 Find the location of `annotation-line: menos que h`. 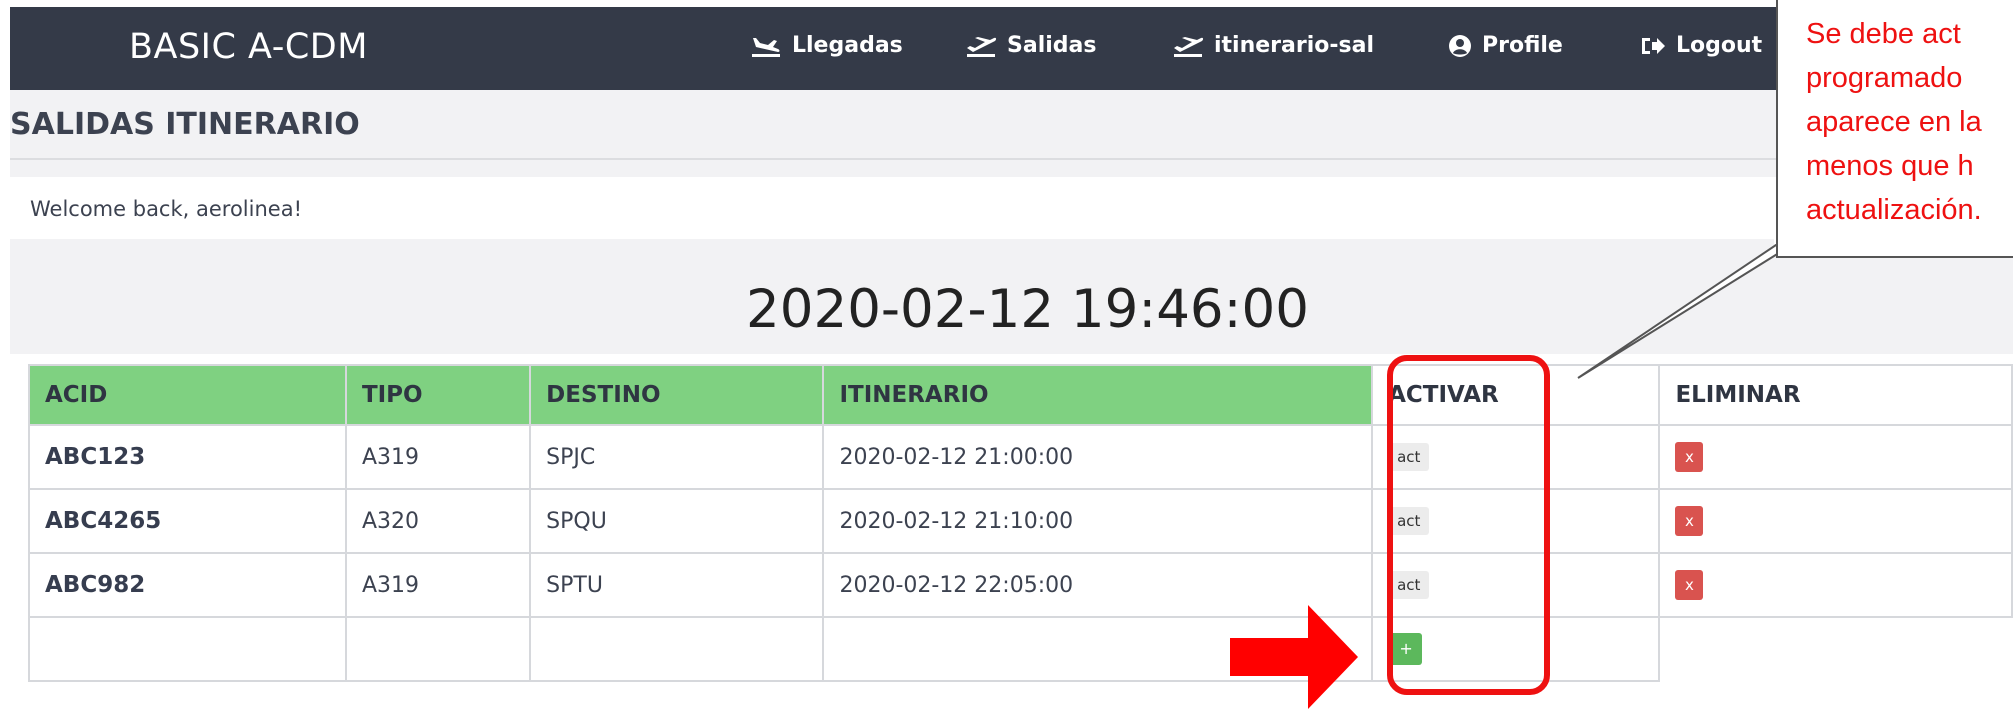

annotation-line: menos que h is located at coordinates (1890, 166).